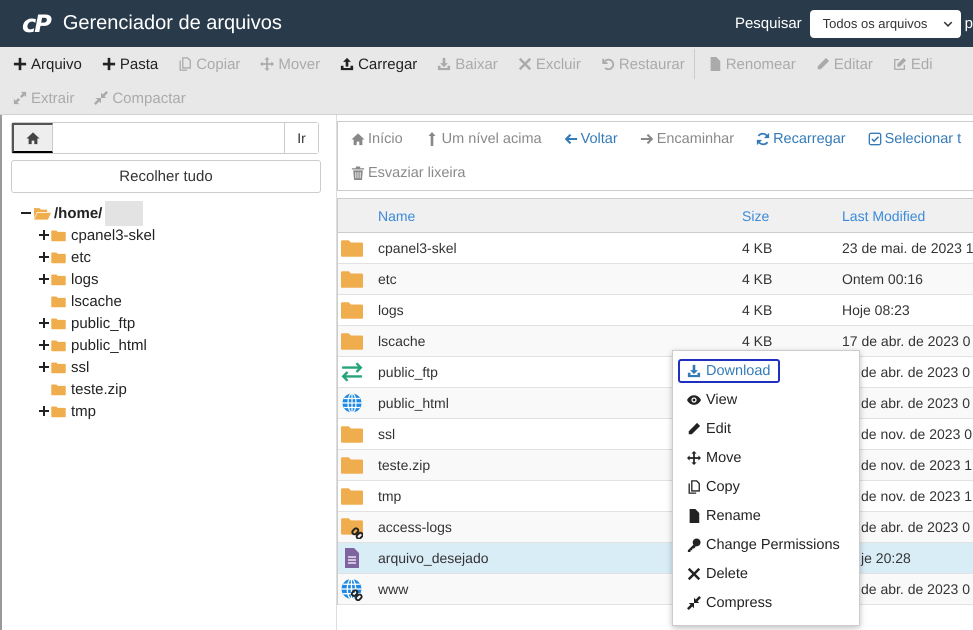 Image resolution: width=973 pixels, height=630 pixels. I want to click on table-cell: lscache, so click(402, 341).